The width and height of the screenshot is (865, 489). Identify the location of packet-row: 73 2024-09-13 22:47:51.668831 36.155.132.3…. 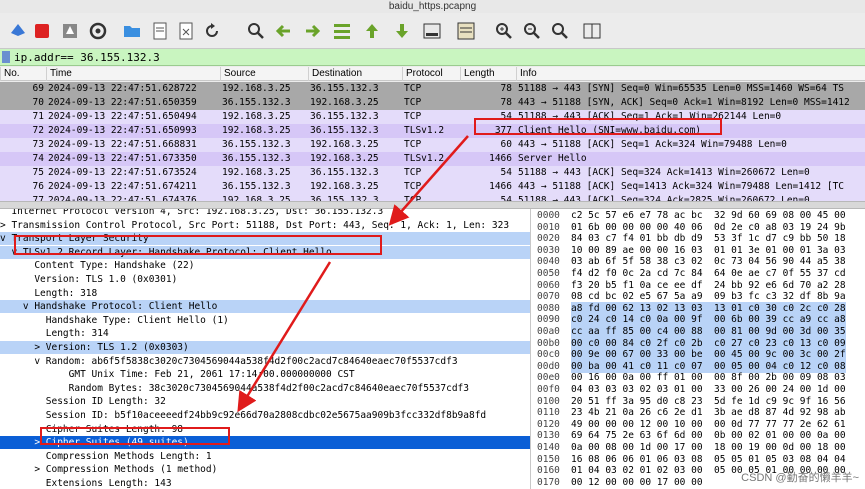
(432, 145).